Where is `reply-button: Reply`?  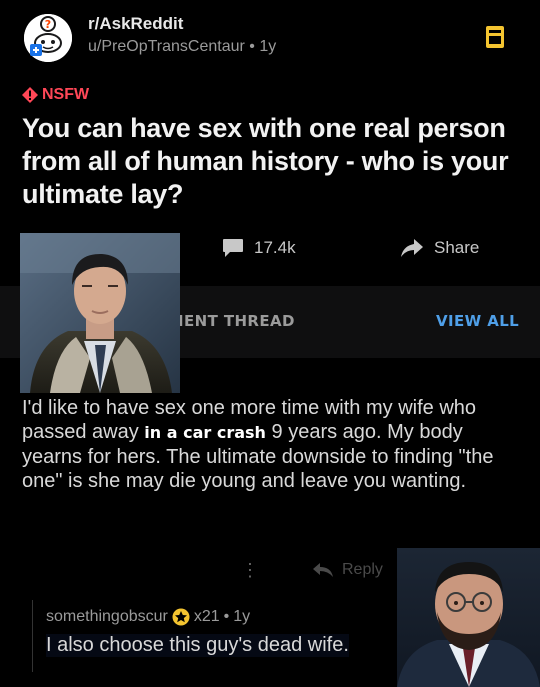 reply-button: Reply is located at coordinates (347, 570).